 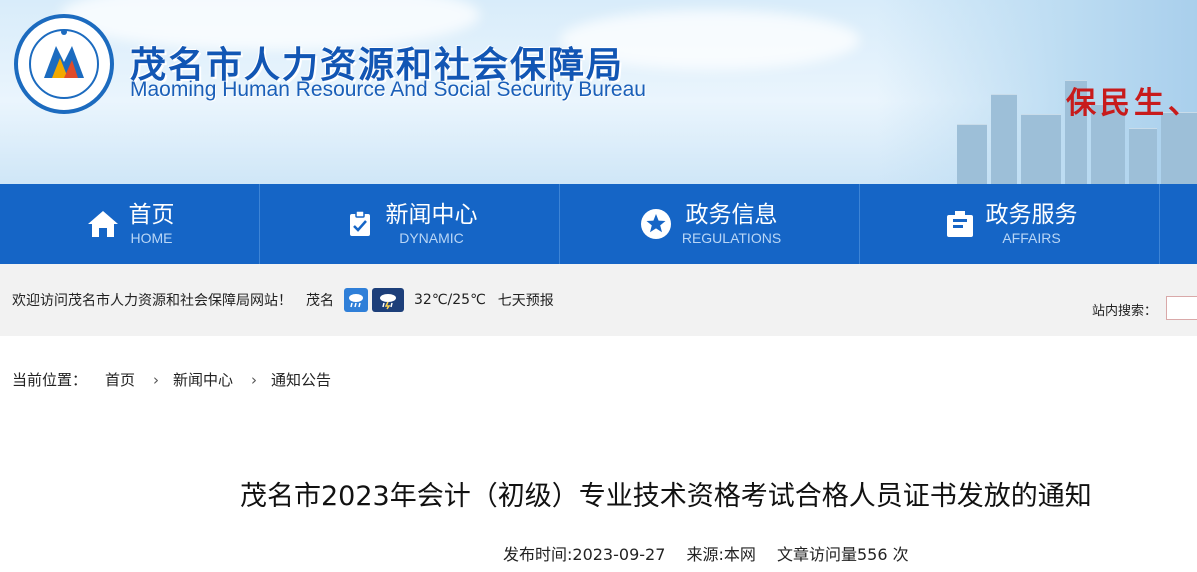 I want to click on nav-item-affairs: 政务服务 AFFAIRS, so click(x=1010, y=224).